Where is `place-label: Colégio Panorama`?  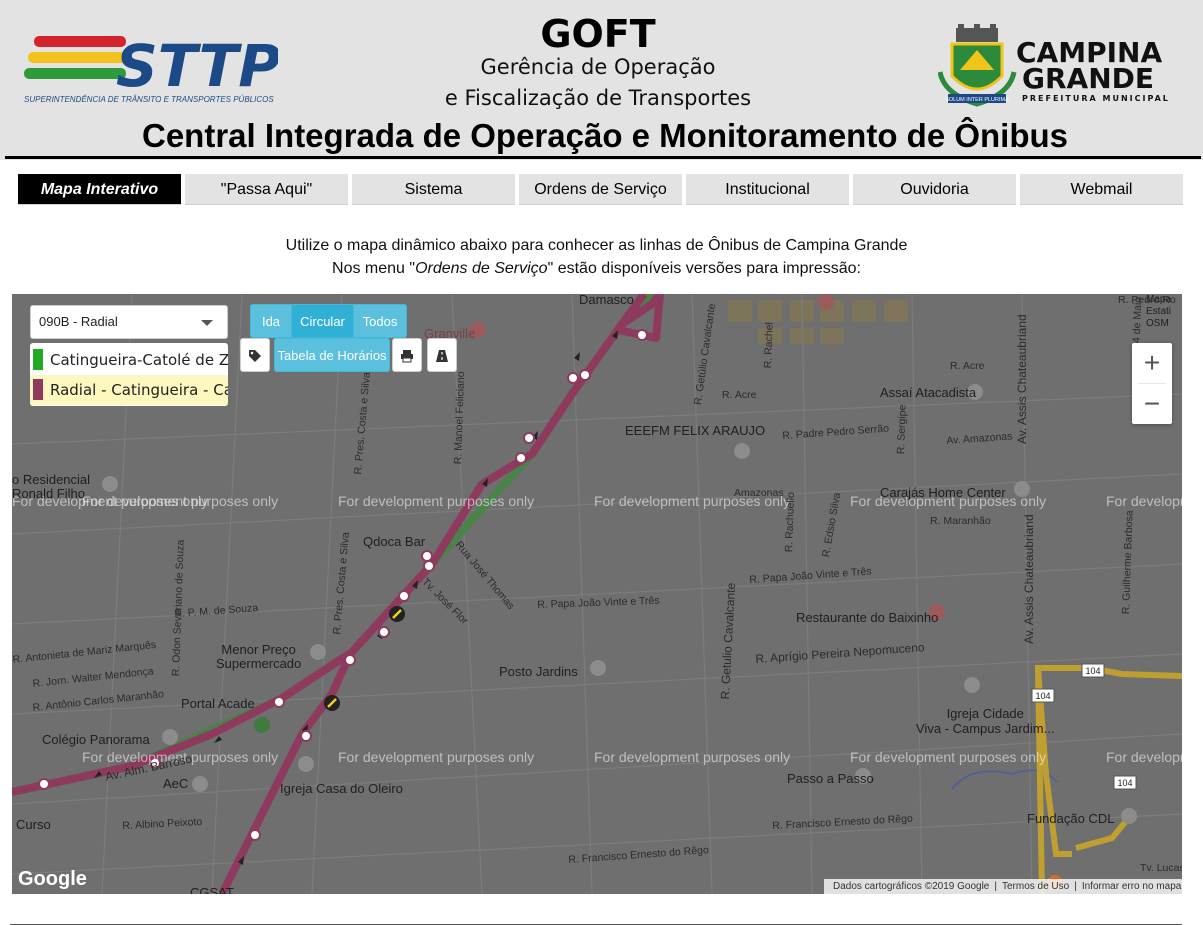
place-label: Colégio Panorama is located at coordinates (96, 739).